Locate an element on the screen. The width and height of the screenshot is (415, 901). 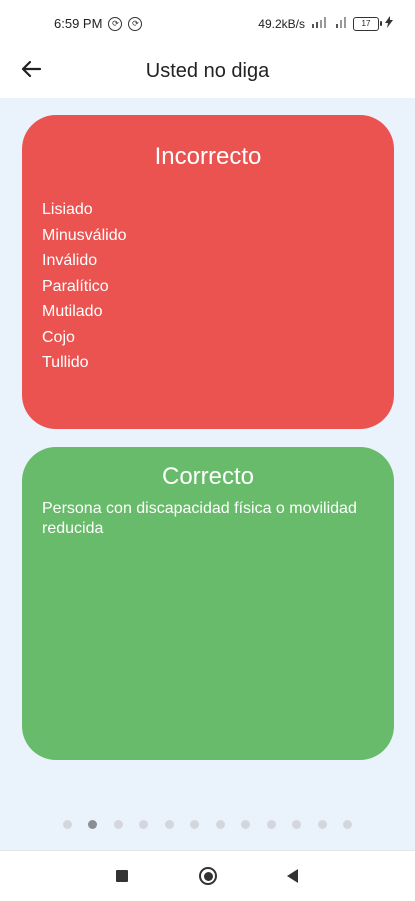
status-right: 49.2kB/s 17 is located at coordinates (325, 23).